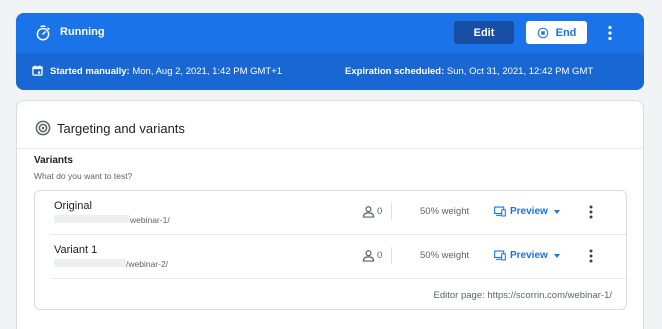  Describe the element at coordinates (330, 148) in the screenshot. I see `divider` at that location.